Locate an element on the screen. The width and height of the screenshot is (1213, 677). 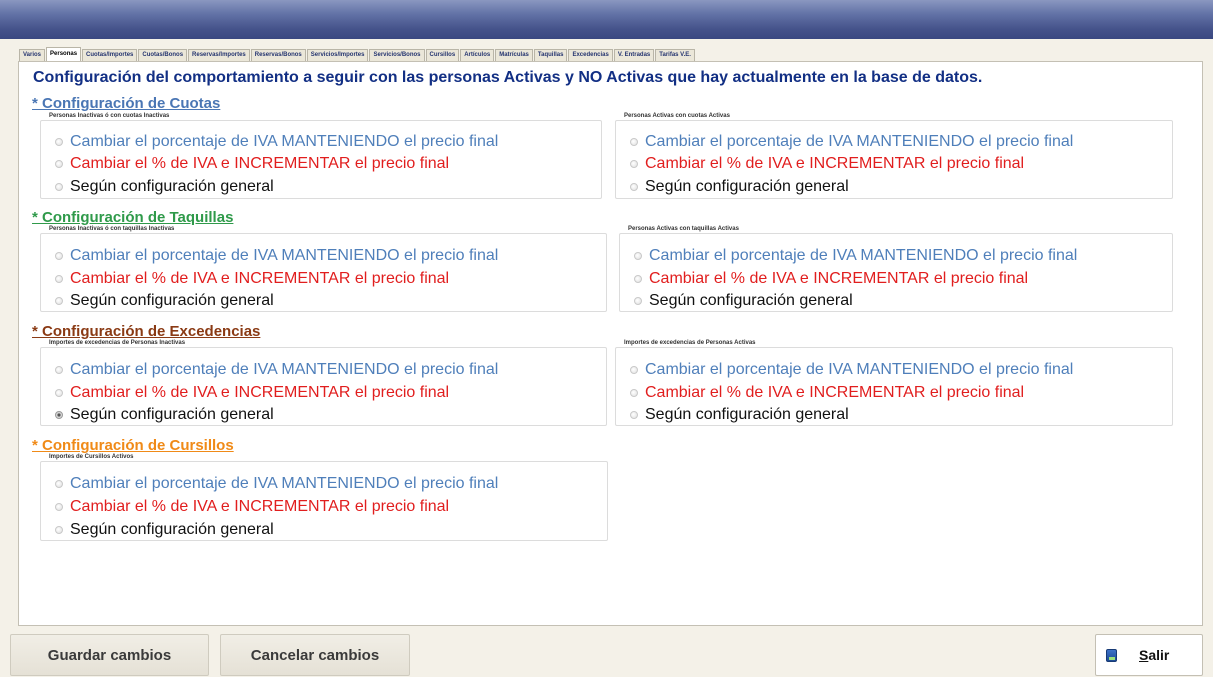
tab-matrículas: Matrículas is located at coordinates (514, 55).